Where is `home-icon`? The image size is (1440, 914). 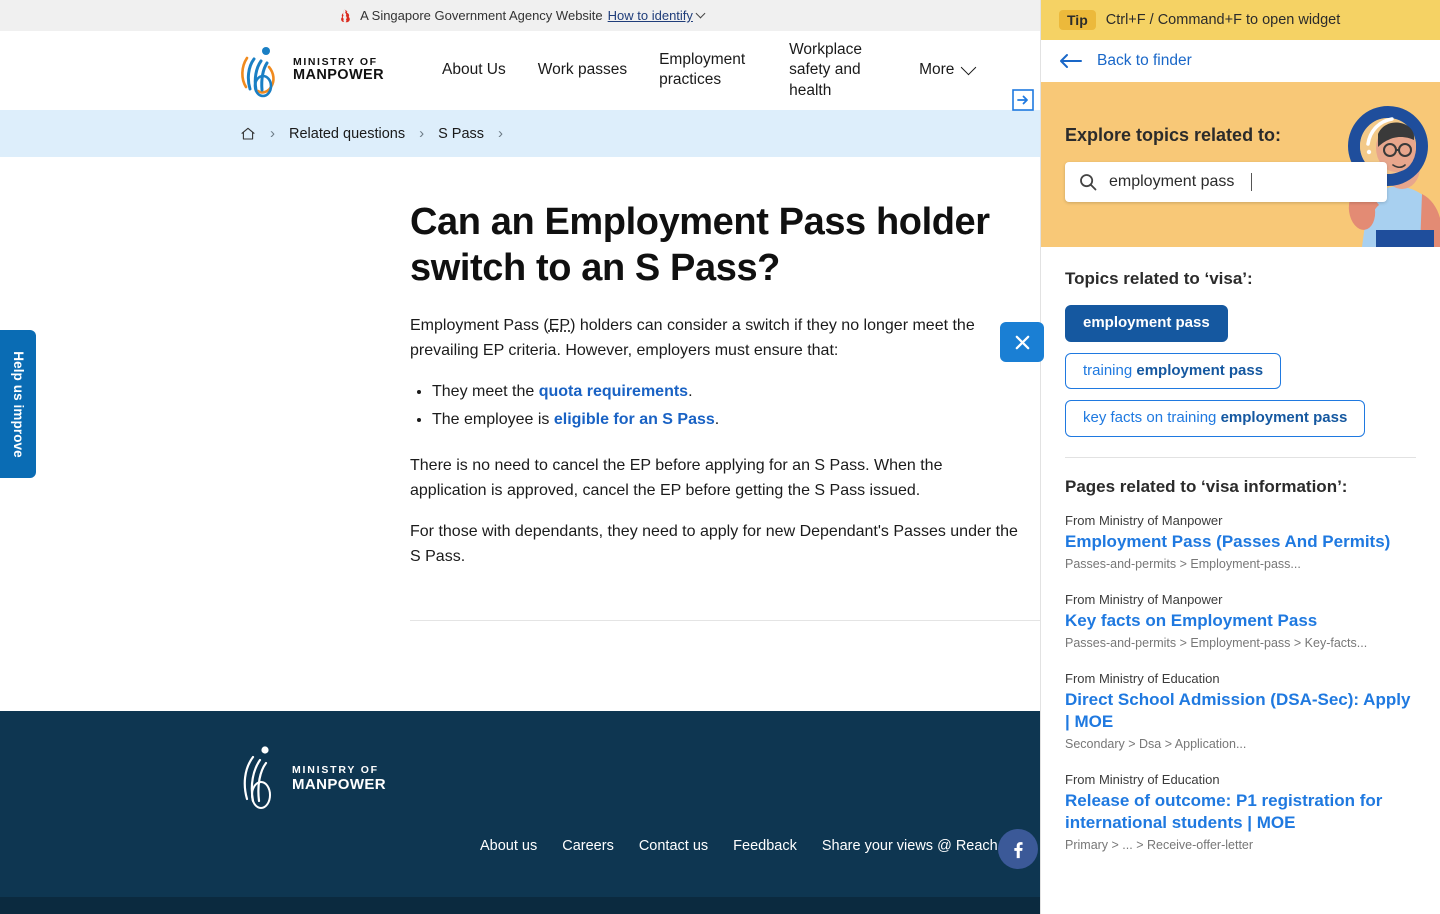
home-icon is located at coordinates (248, 134).